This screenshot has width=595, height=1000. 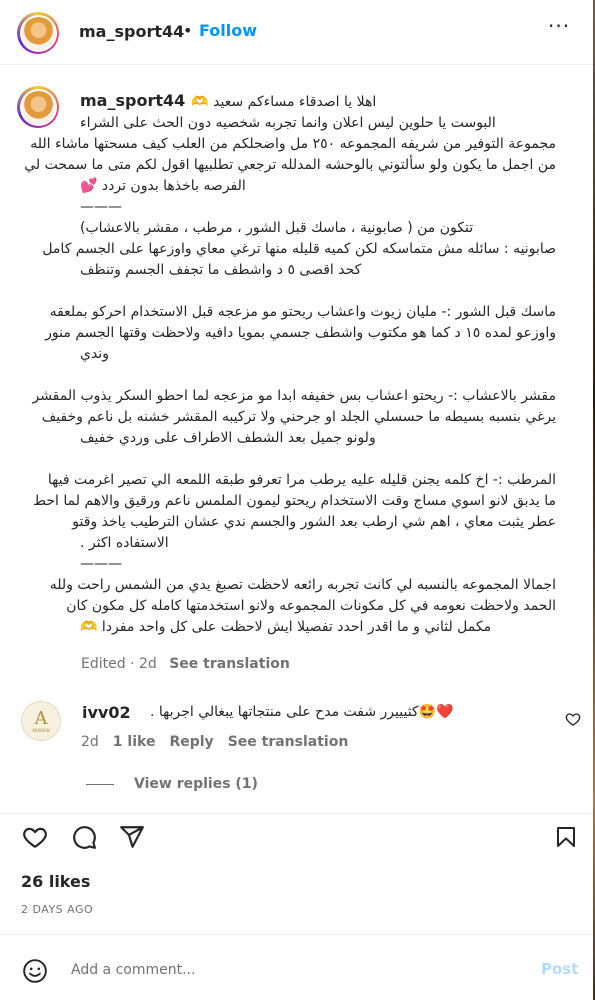 I want to click on header-username: ma_sport44, so click(x=131, y=31).